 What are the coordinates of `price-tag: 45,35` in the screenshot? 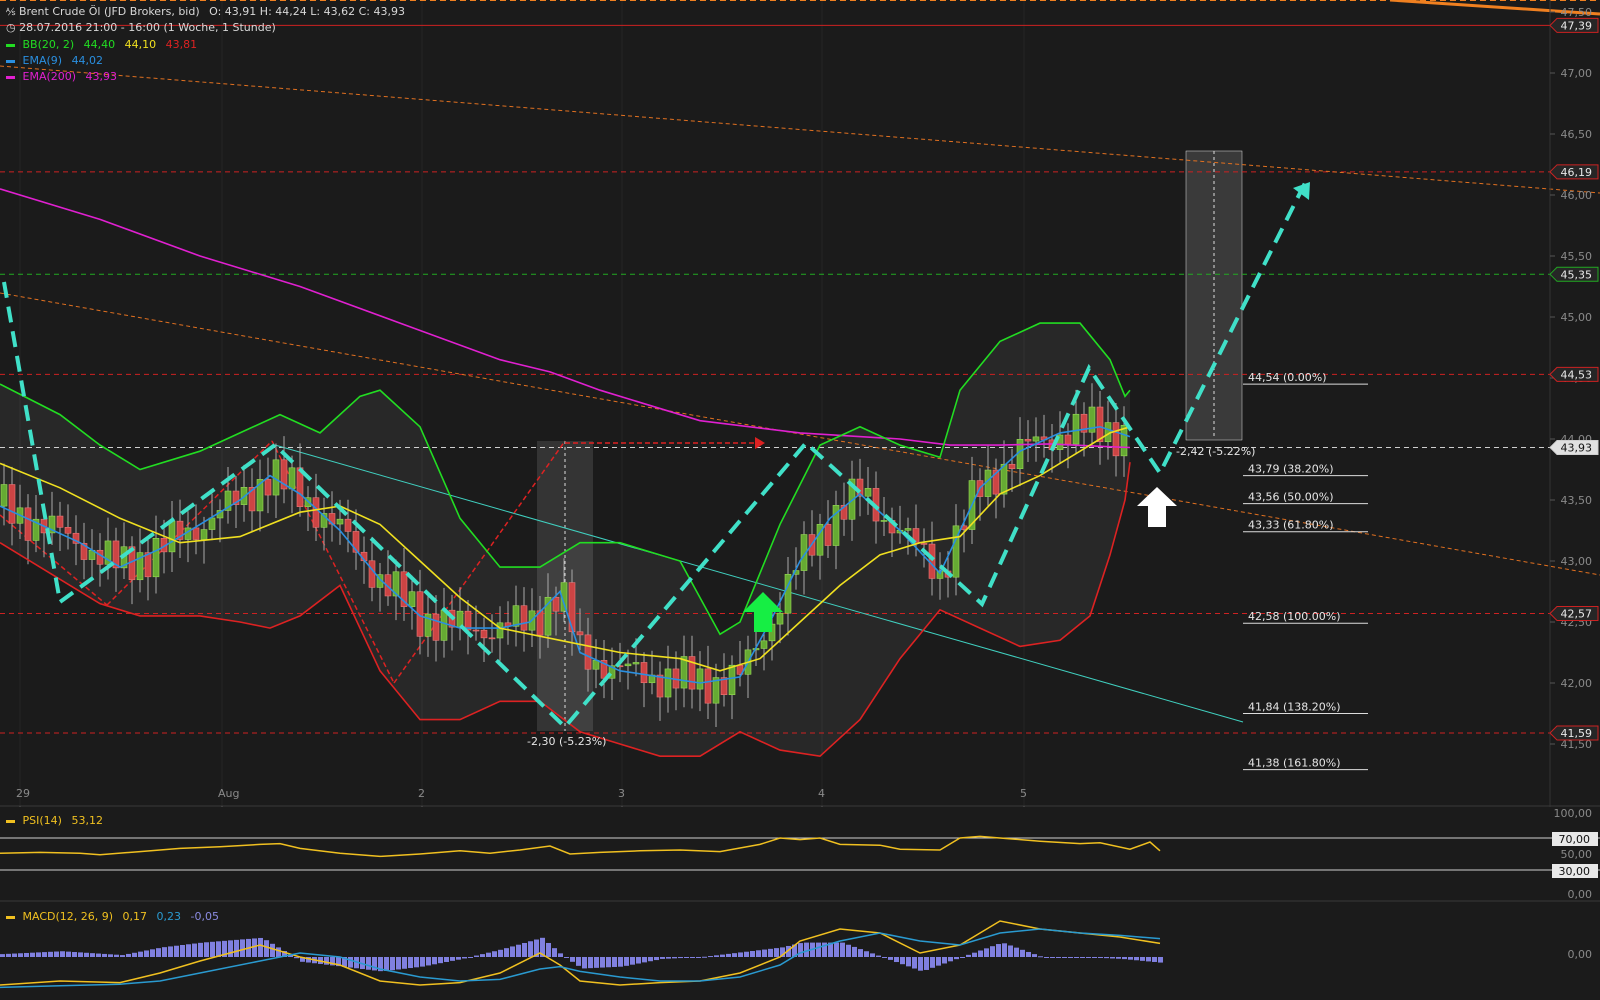 It's located at (1577, 274).